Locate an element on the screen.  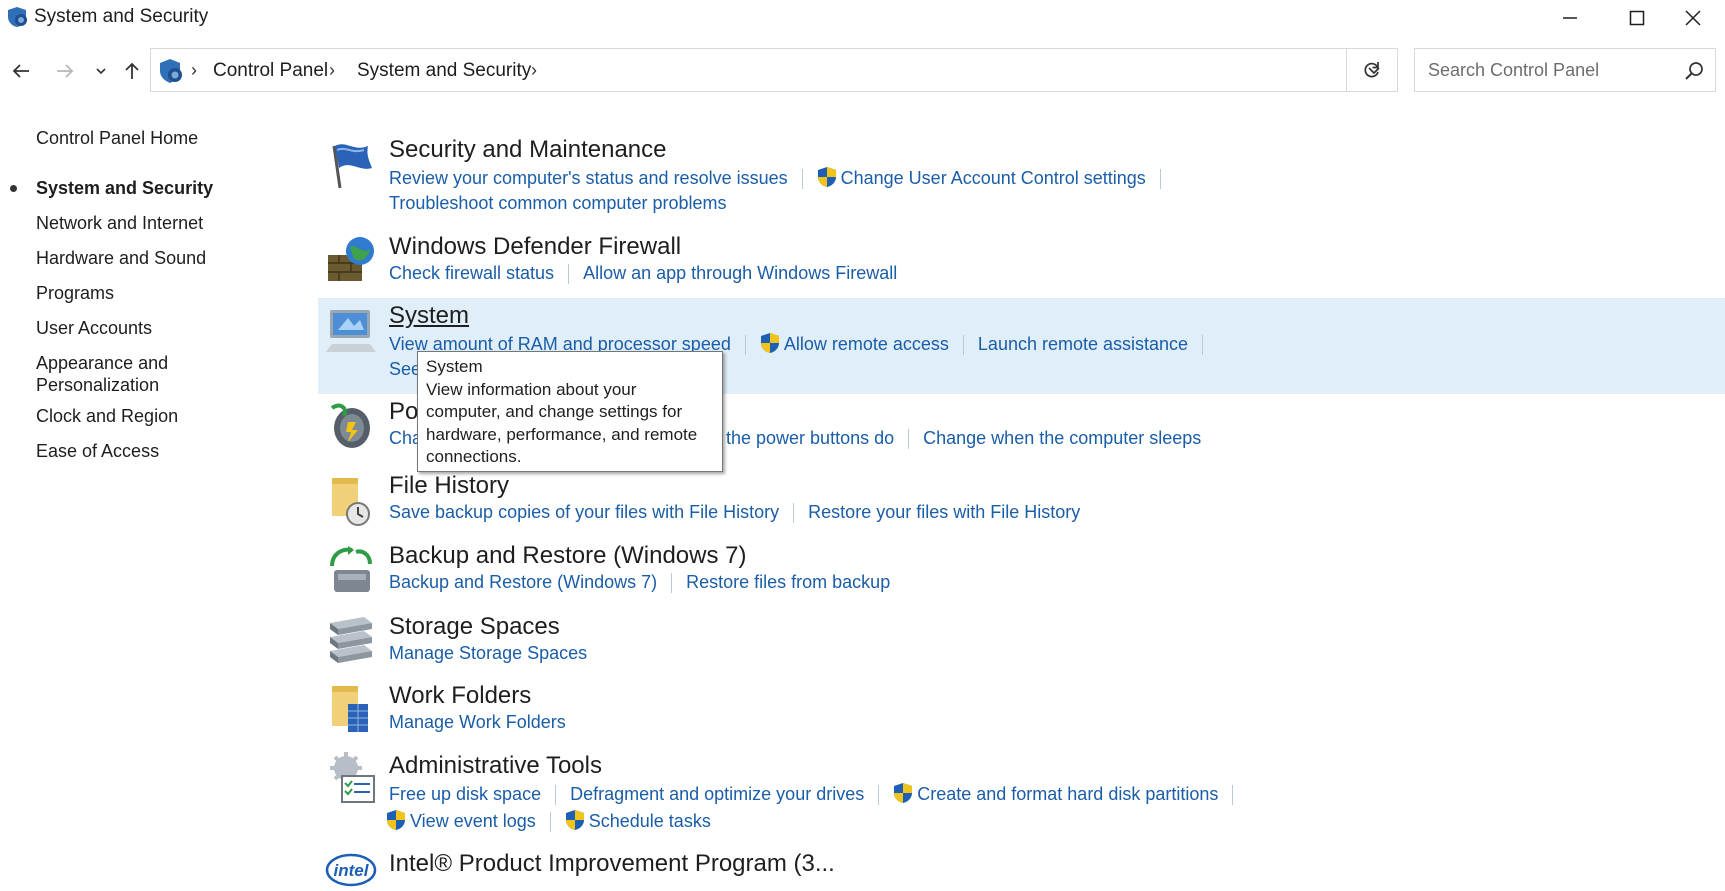
link-row: View event logs Schedule tasks is located at coordinates (548, 821).